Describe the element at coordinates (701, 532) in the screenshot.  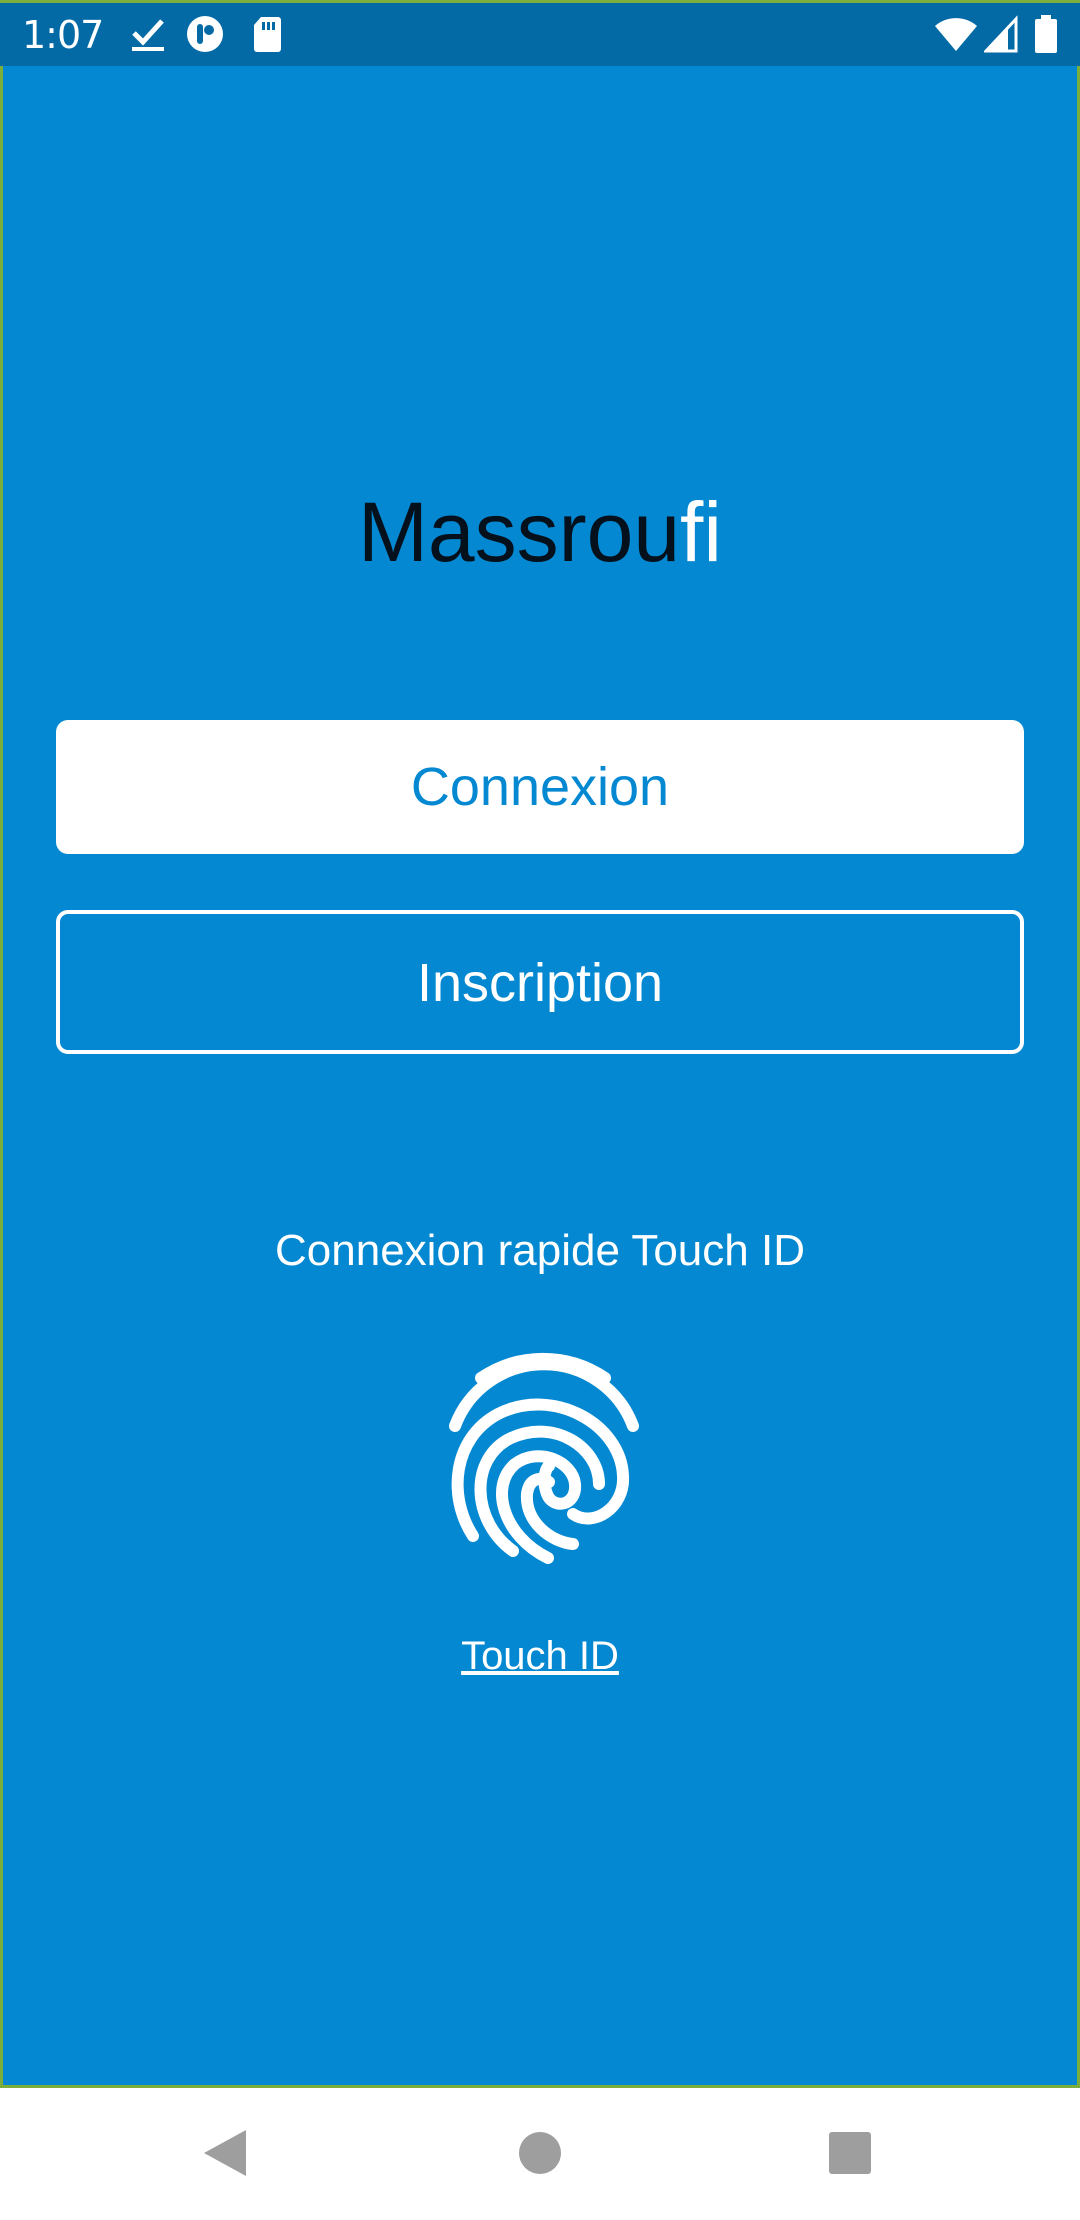
I see `app-title-part-2: fi` at that location.